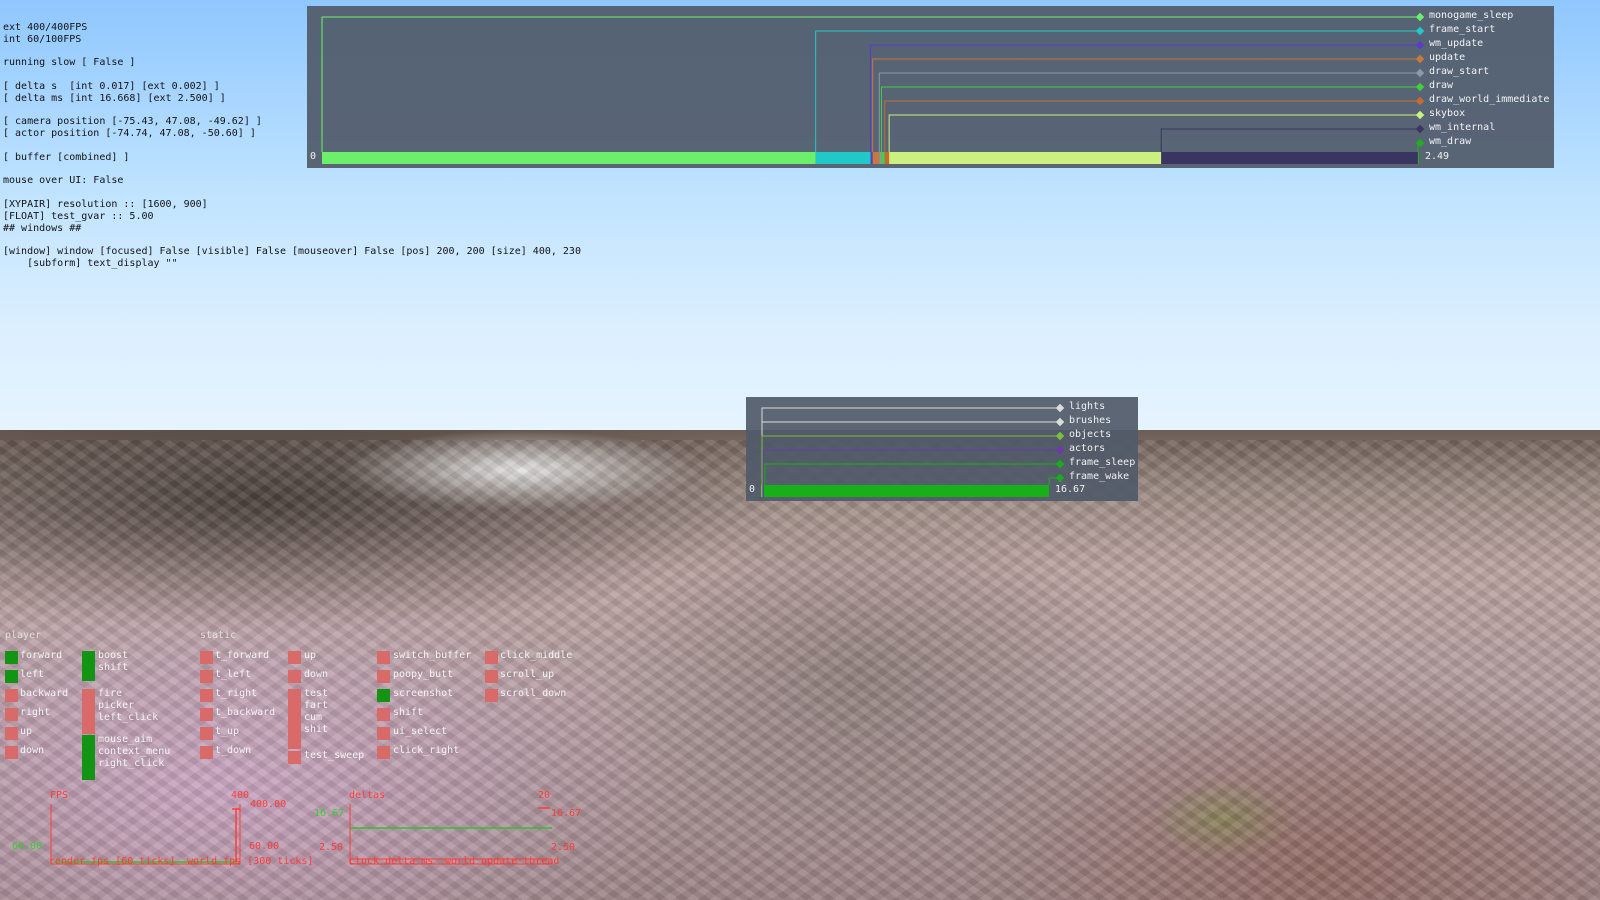  I want to click on profiler-connector-wm_update, so click(1145, 98).